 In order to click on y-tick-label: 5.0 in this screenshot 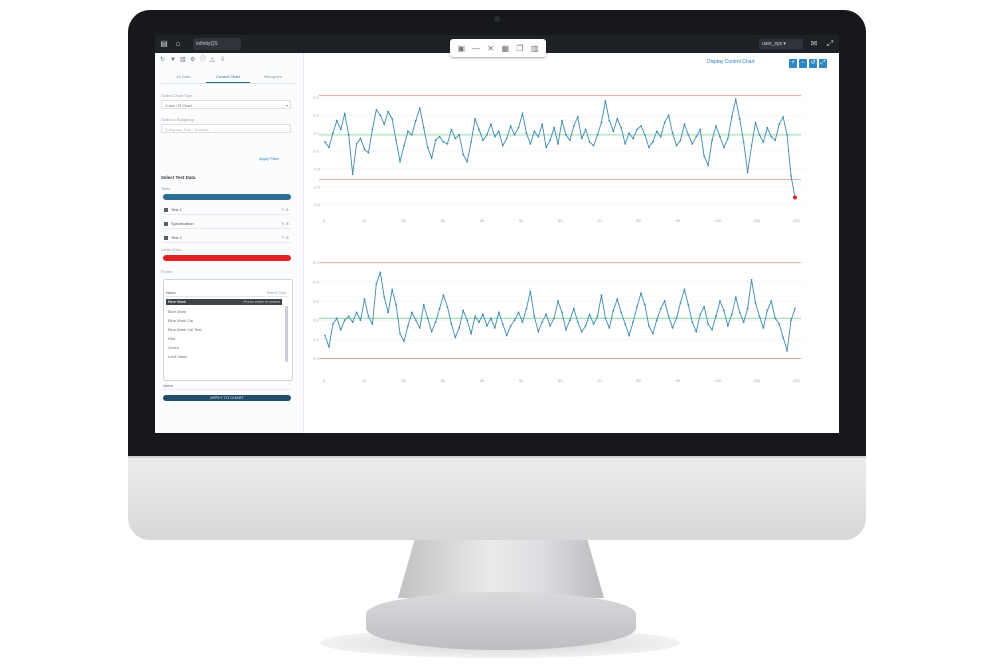, I will do `click(316, 262)`.